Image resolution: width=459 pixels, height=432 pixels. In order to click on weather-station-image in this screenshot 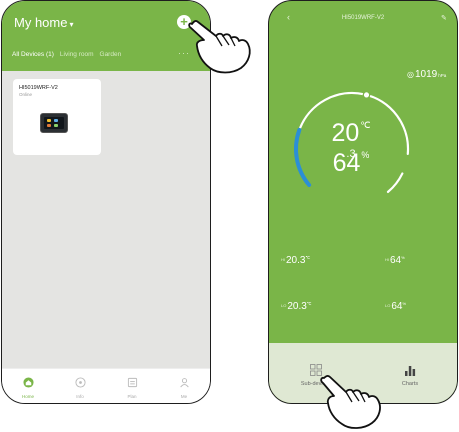, I will do `click(54, 123)`.